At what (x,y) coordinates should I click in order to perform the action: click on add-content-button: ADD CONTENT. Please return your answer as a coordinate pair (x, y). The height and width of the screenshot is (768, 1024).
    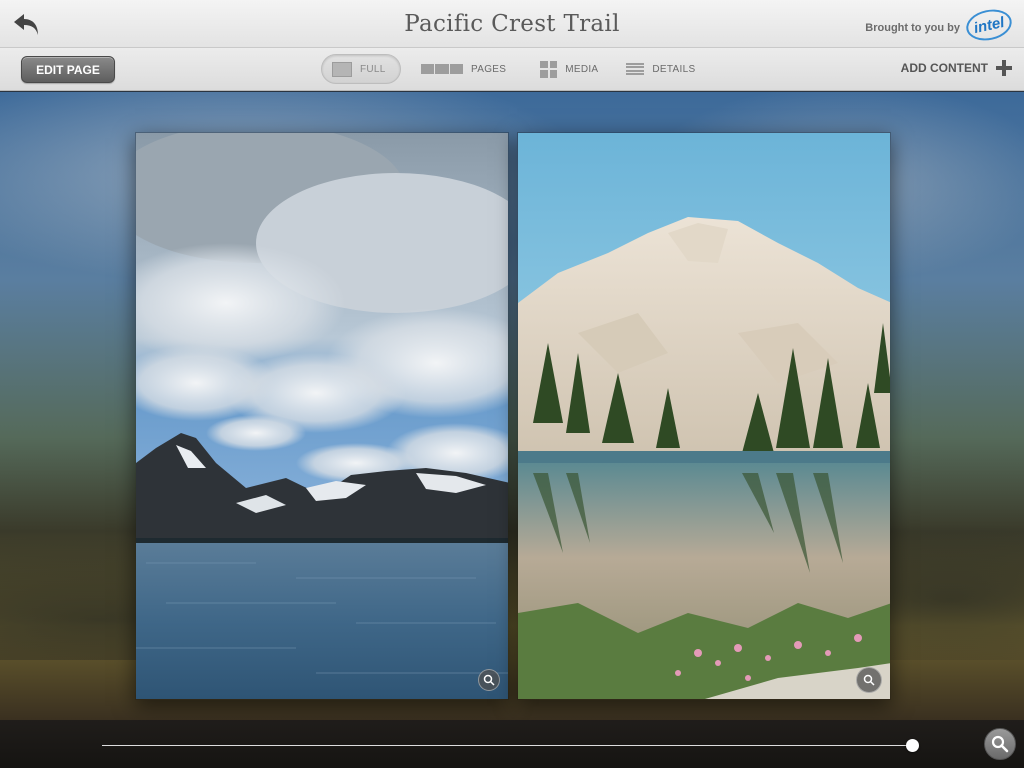
    Looking at the image, I should click on (956, 68).